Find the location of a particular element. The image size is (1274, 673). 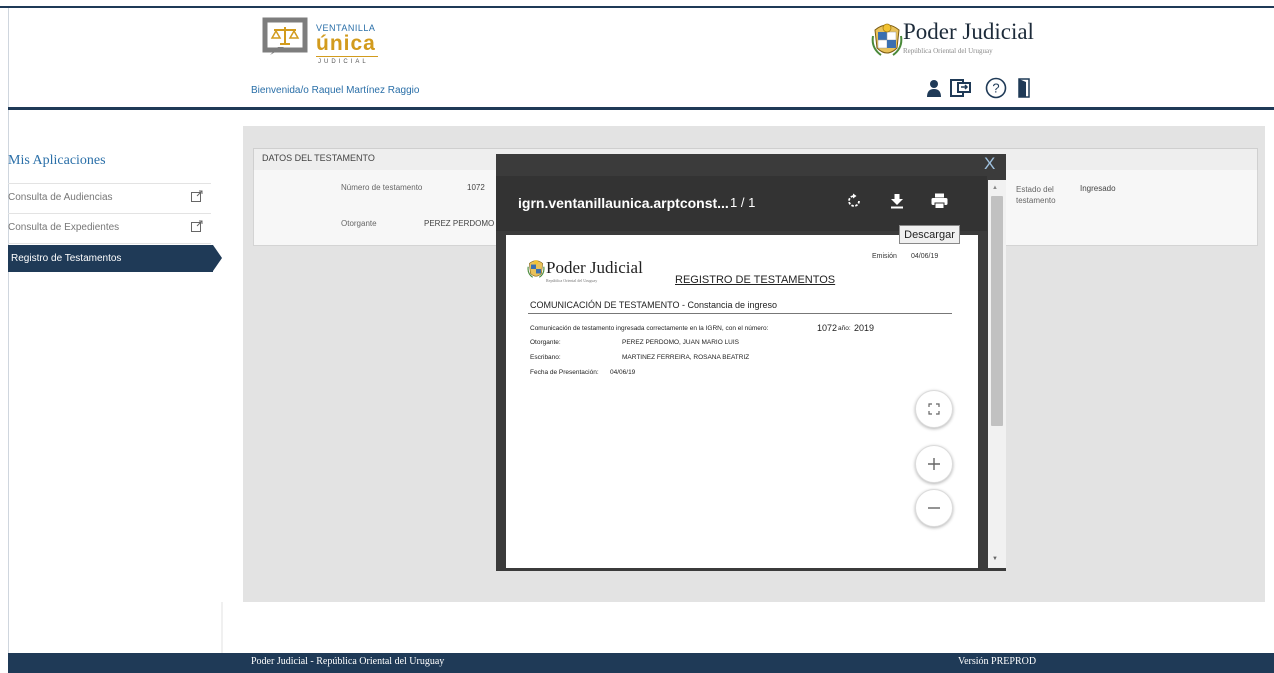

doc-poder-judicial-subtitle: República Oriental del Uruguay is located at coordinates (572, 280).